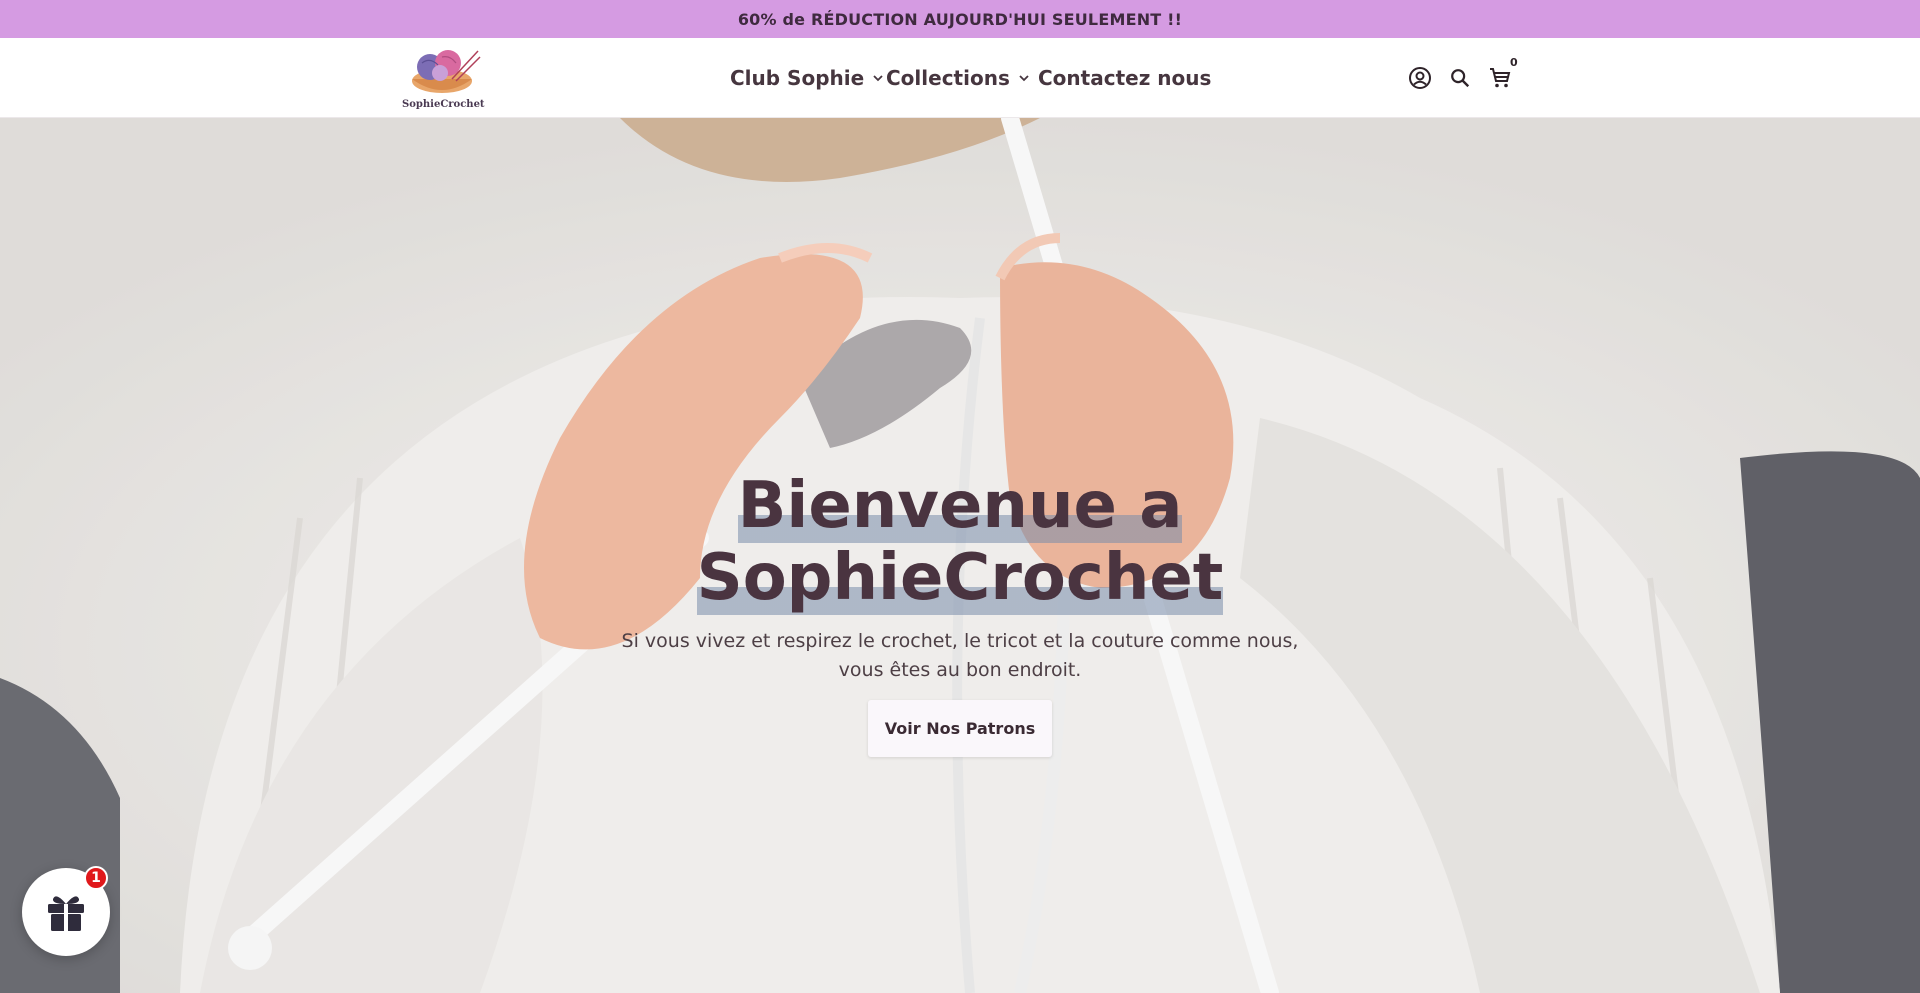 This screenshot has width=1920, height=993. What do you see at coordinates (960, 578) in the screenshot?
I see `hero-title-line2: SophieCrochet` at bounding box center [960, 578].